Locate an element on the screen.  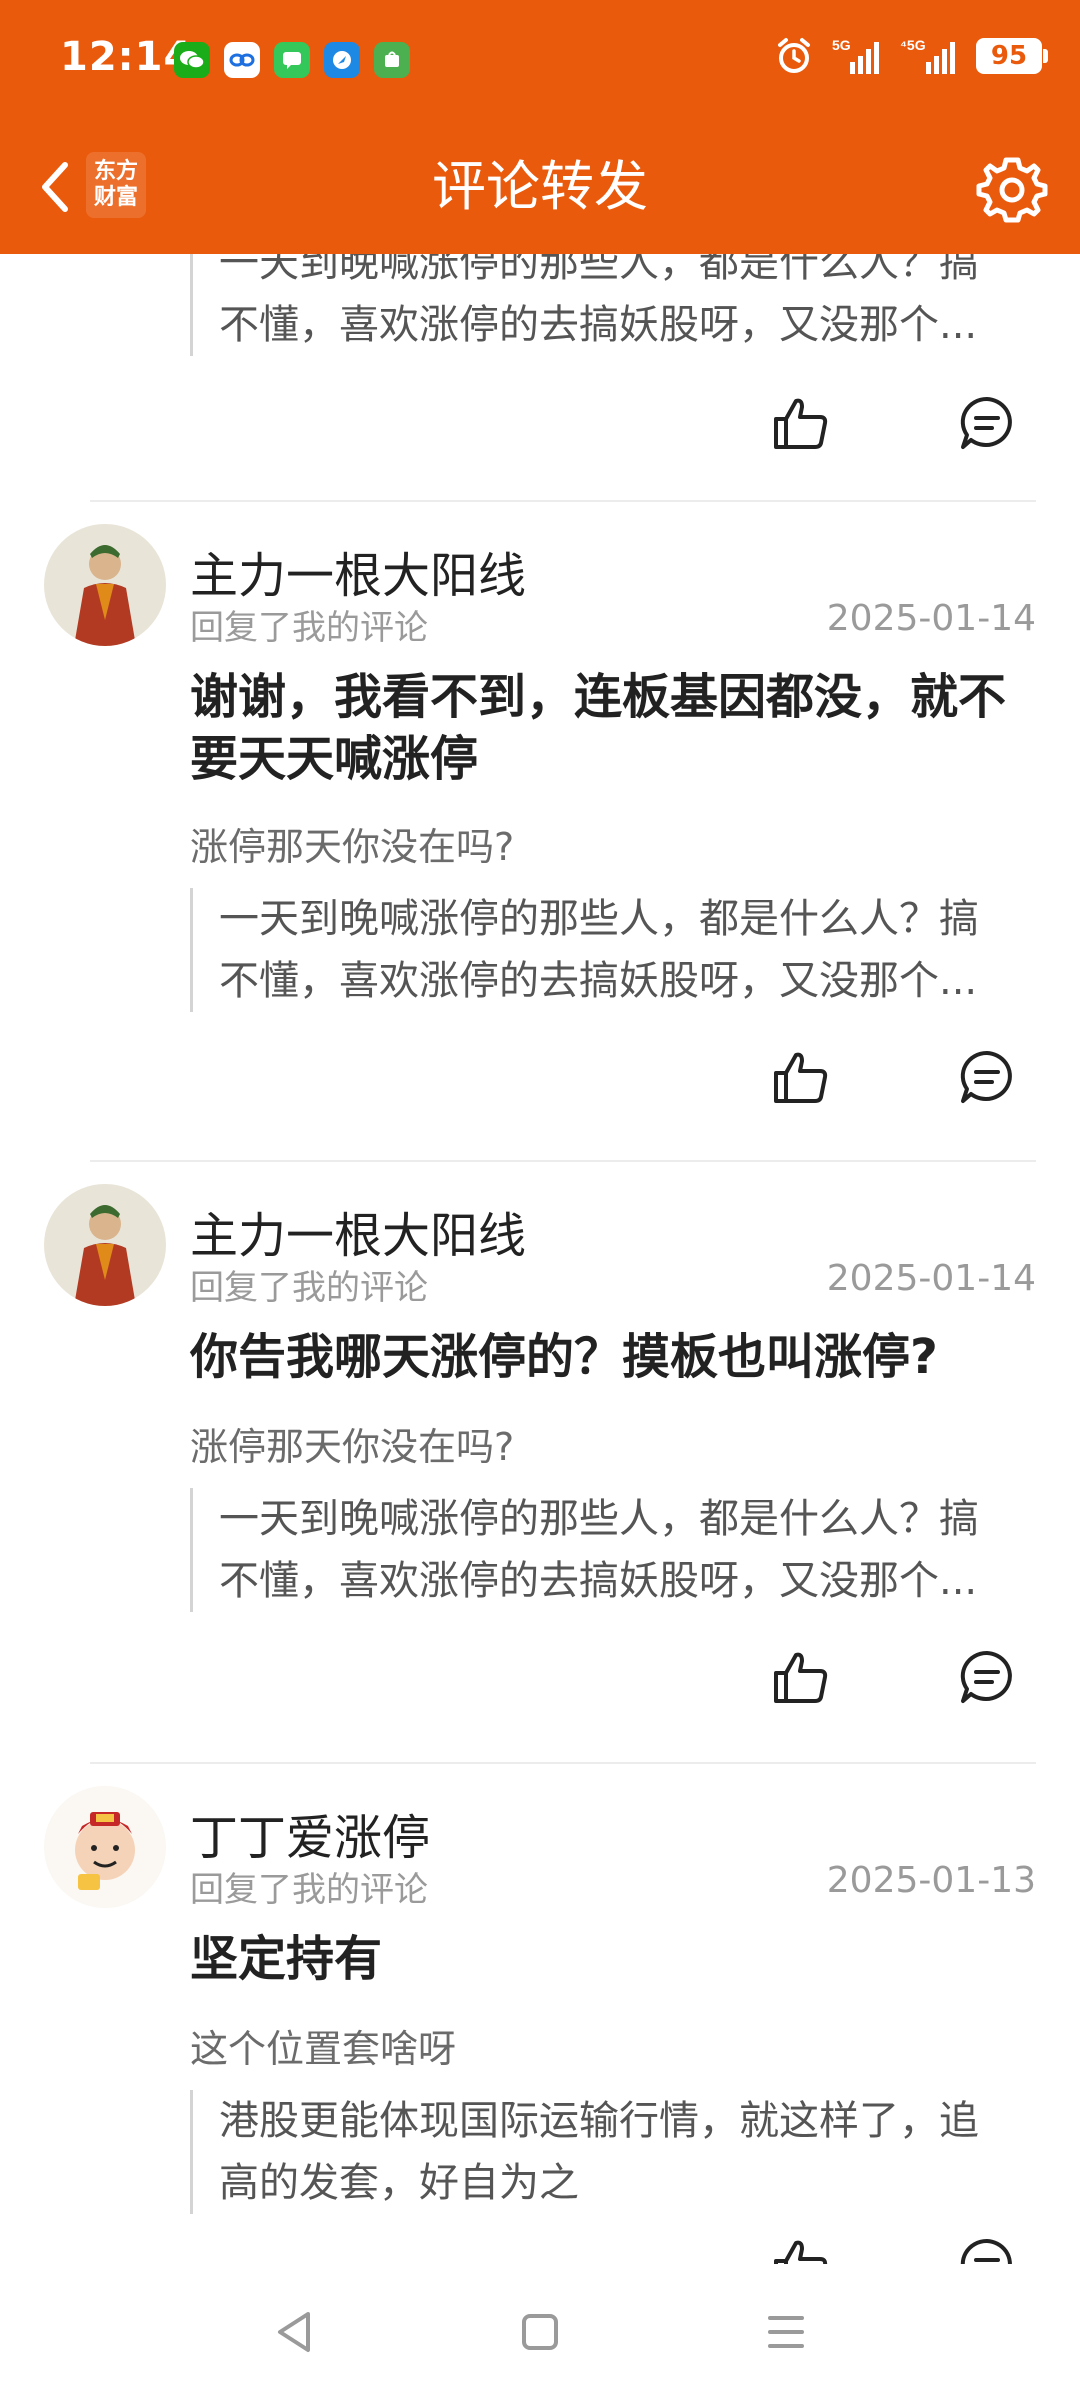
app-header-bar: 12:14 5G ⁴5G 95 东方 财富 评论转发 is located at coordinates (540, 127).